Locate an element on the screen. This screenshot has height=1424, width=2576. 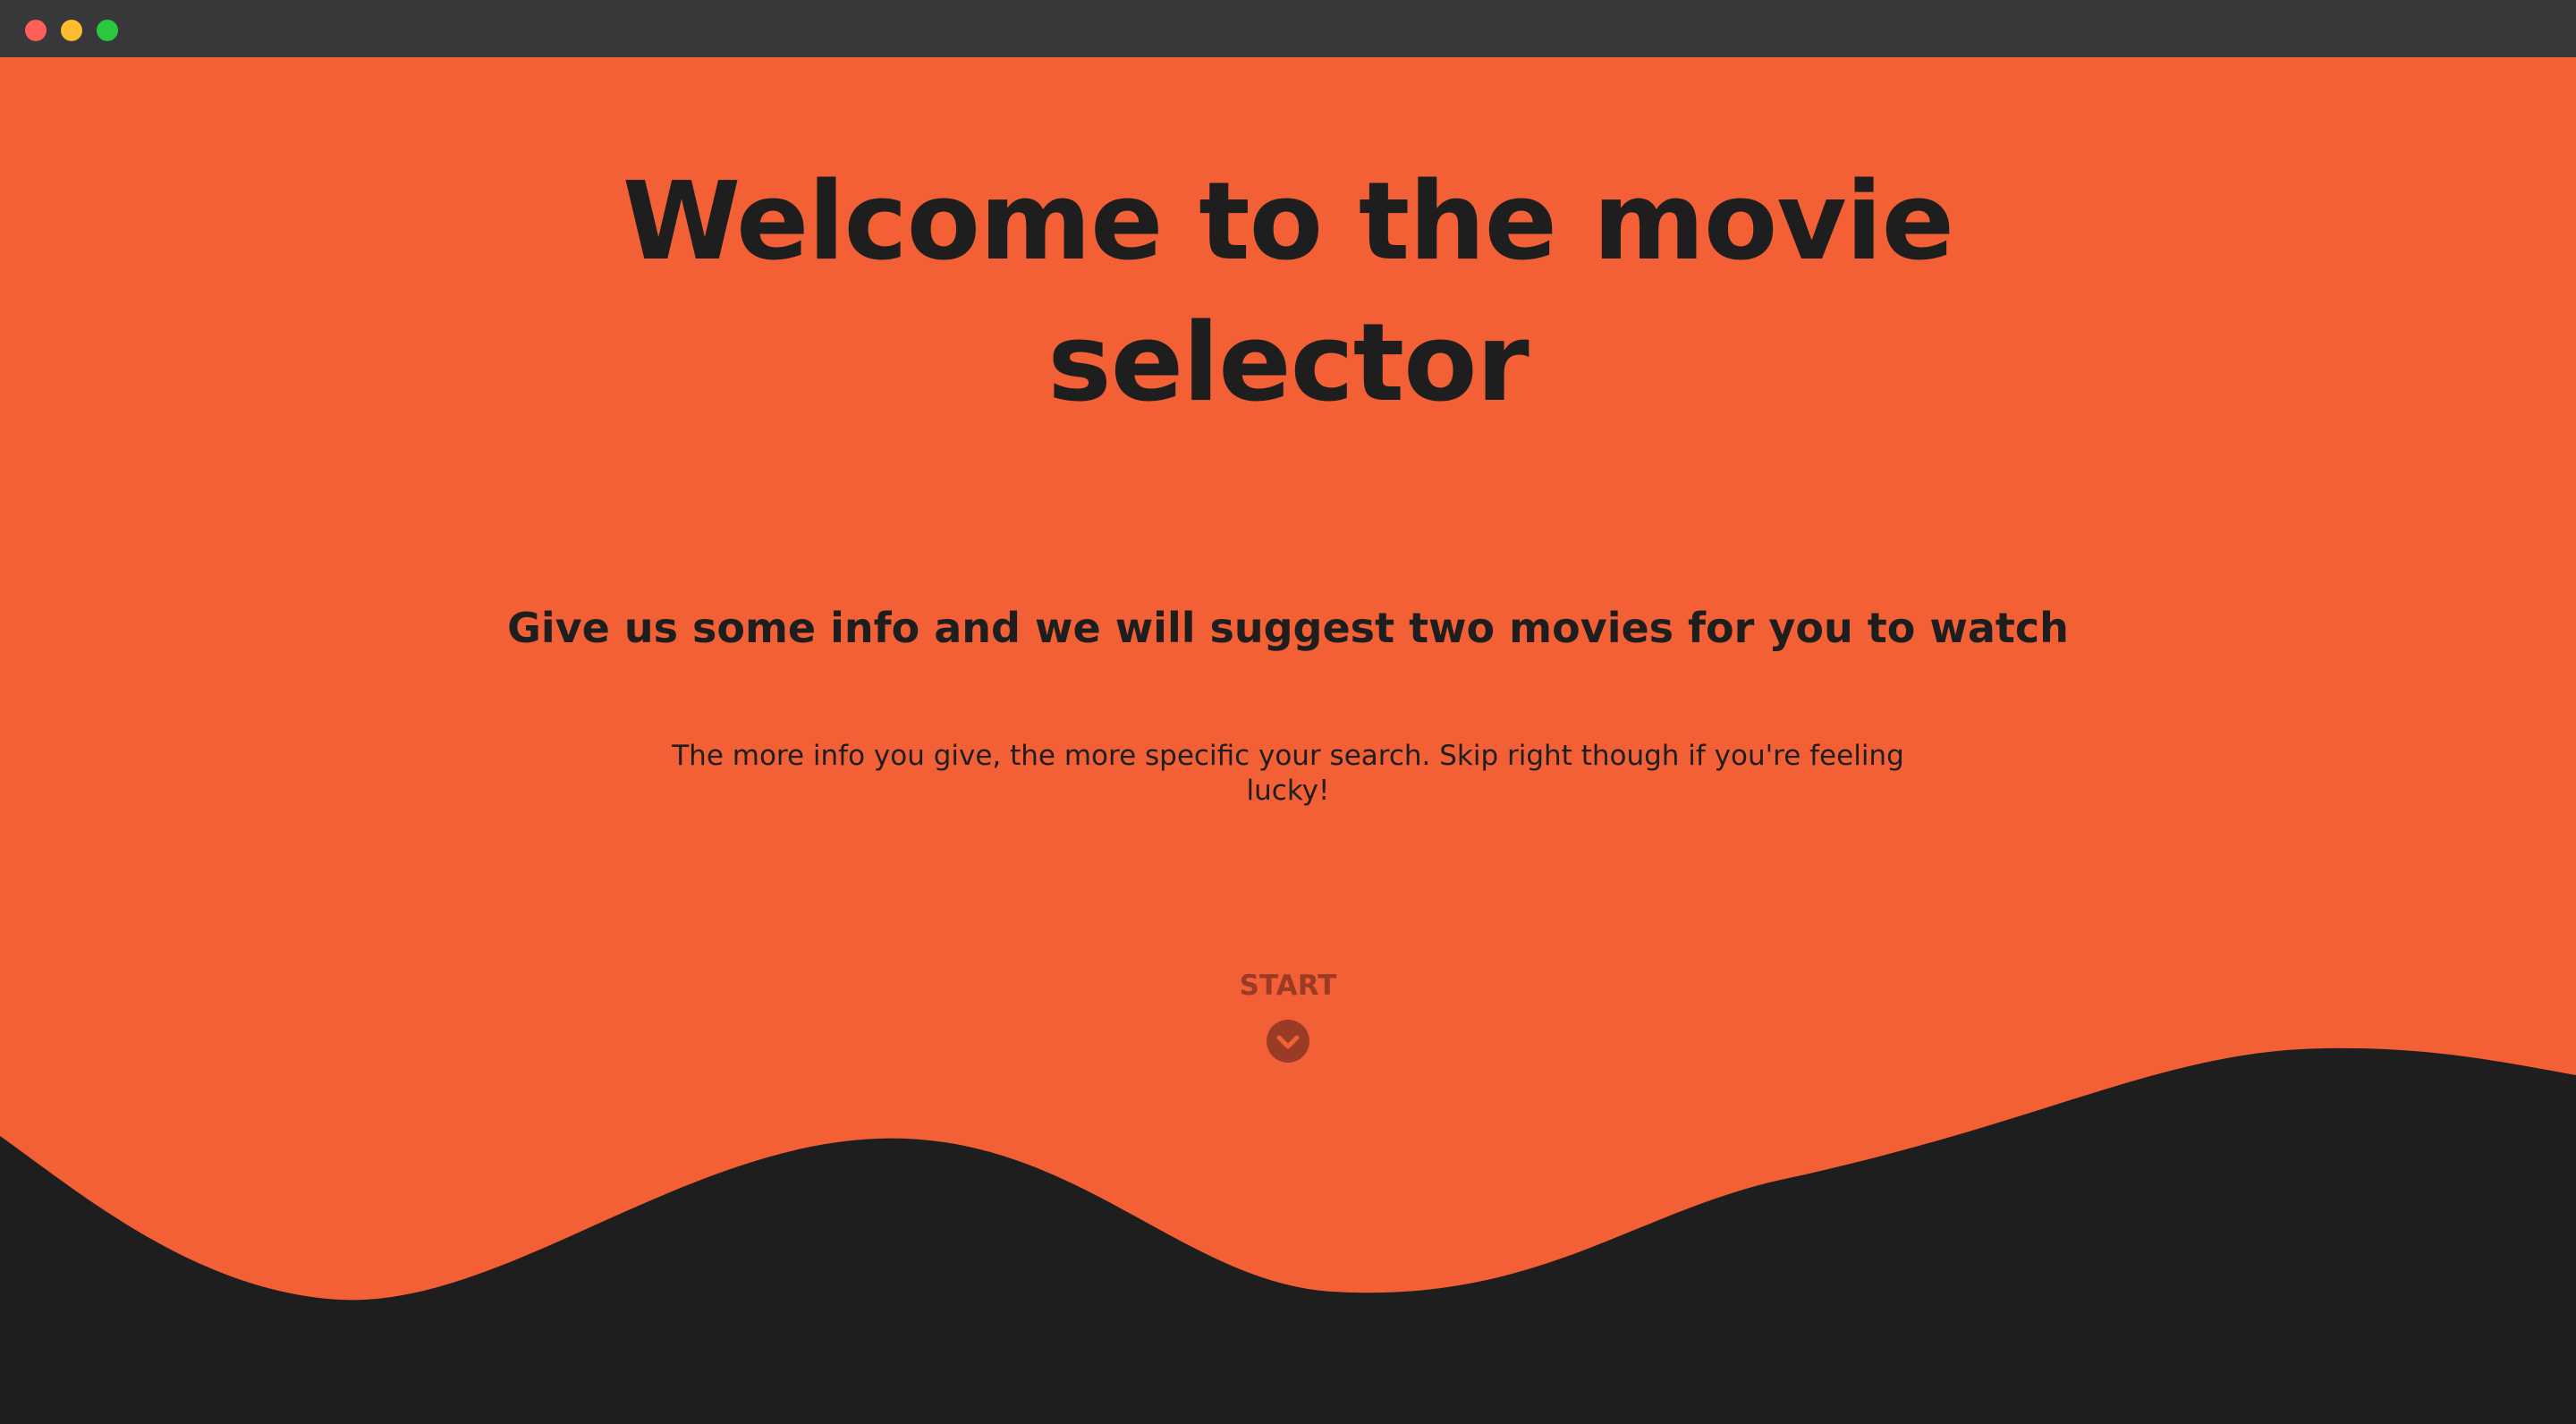
start-button: START is located at coordinates (1288, 1030).